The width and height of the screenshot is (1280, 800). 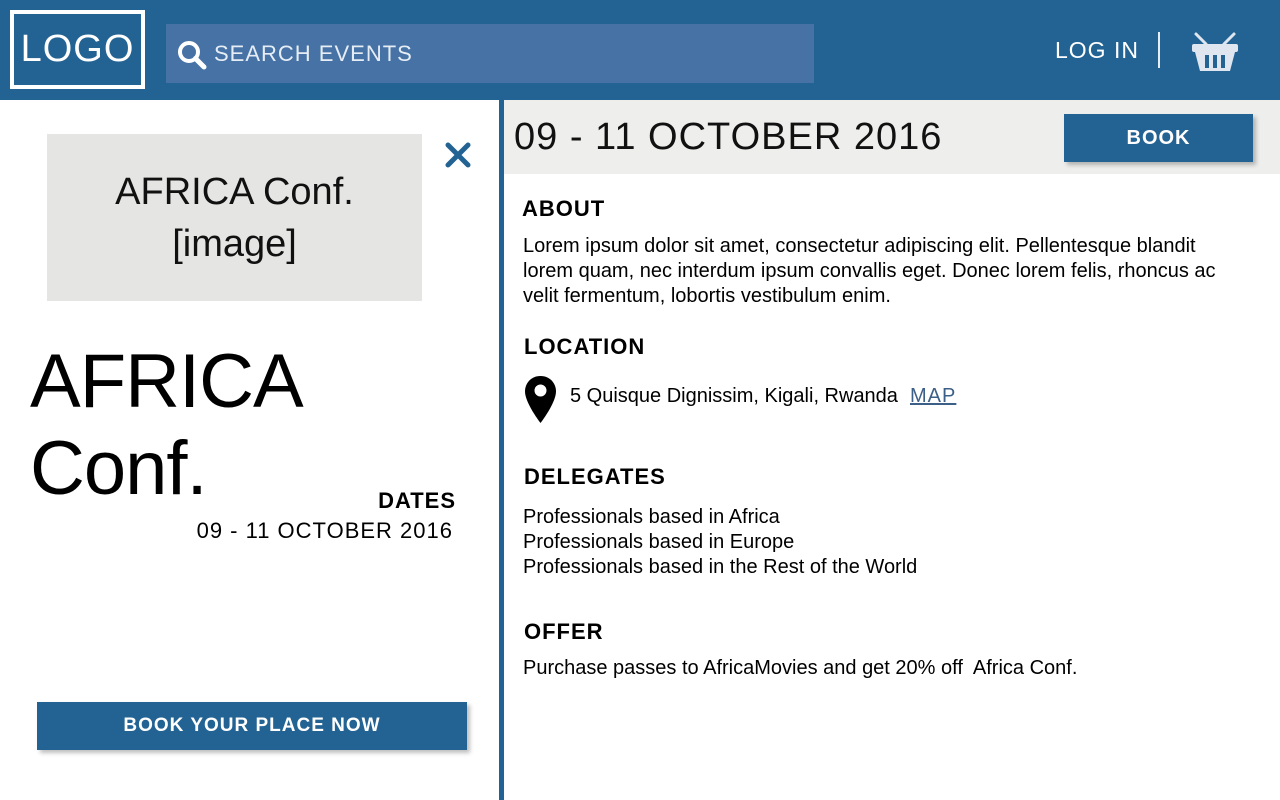 I want to click on dates-value: 09 - 11 OCTOBER 2016, so click(x=324, y=530).